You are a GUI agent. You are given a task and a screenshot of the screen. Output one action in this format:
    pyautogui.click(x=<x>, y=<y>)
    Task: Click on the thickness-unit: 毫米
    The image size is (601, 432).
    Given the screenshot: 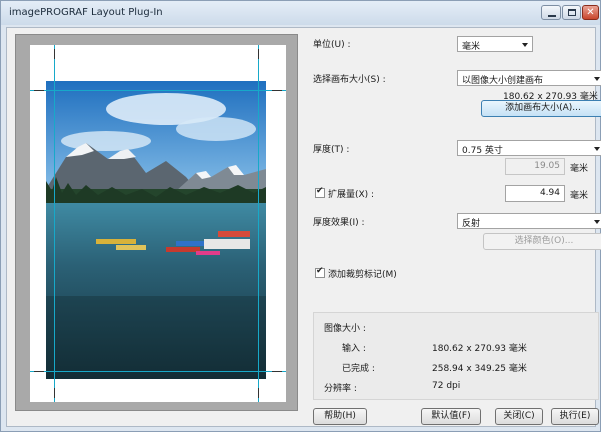 What is the action you would take?
    pyautogui.click(x=579, y=169)
    